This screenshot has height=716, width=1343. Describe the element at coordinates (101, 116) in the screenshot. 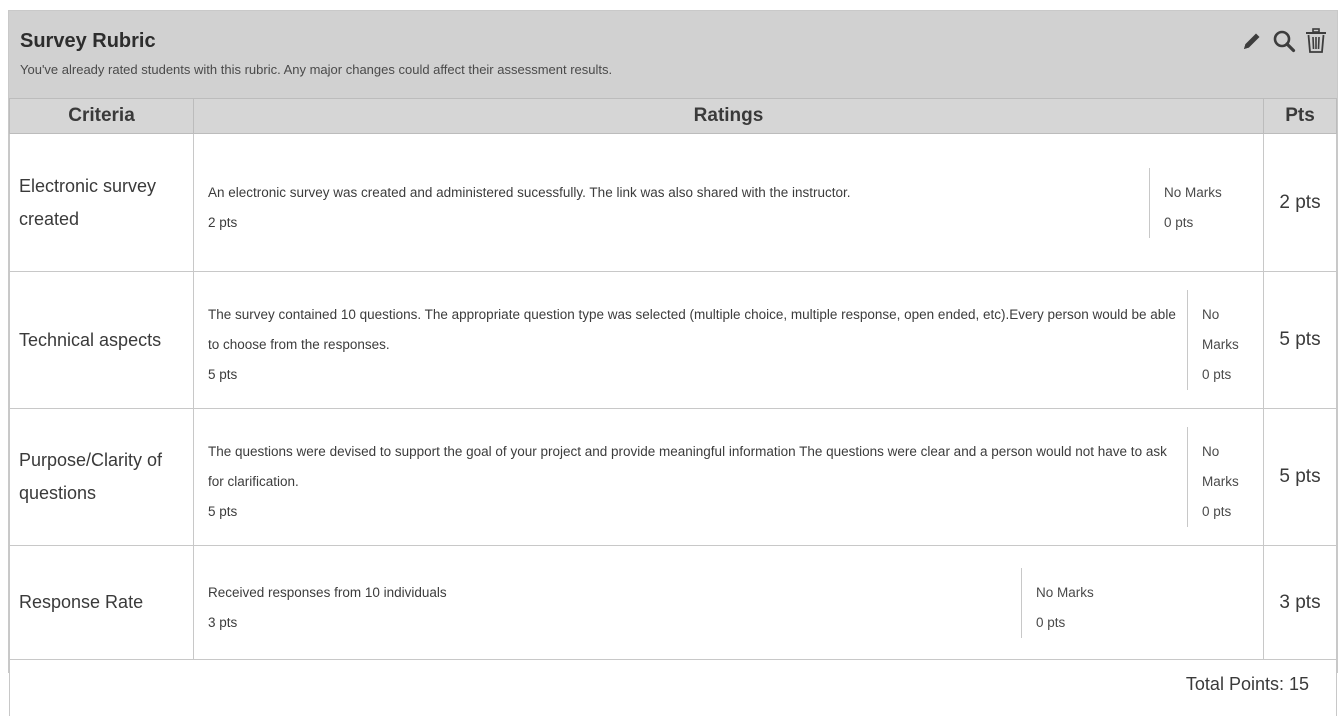

I see `column-header-criteria: Criteria` at that location.